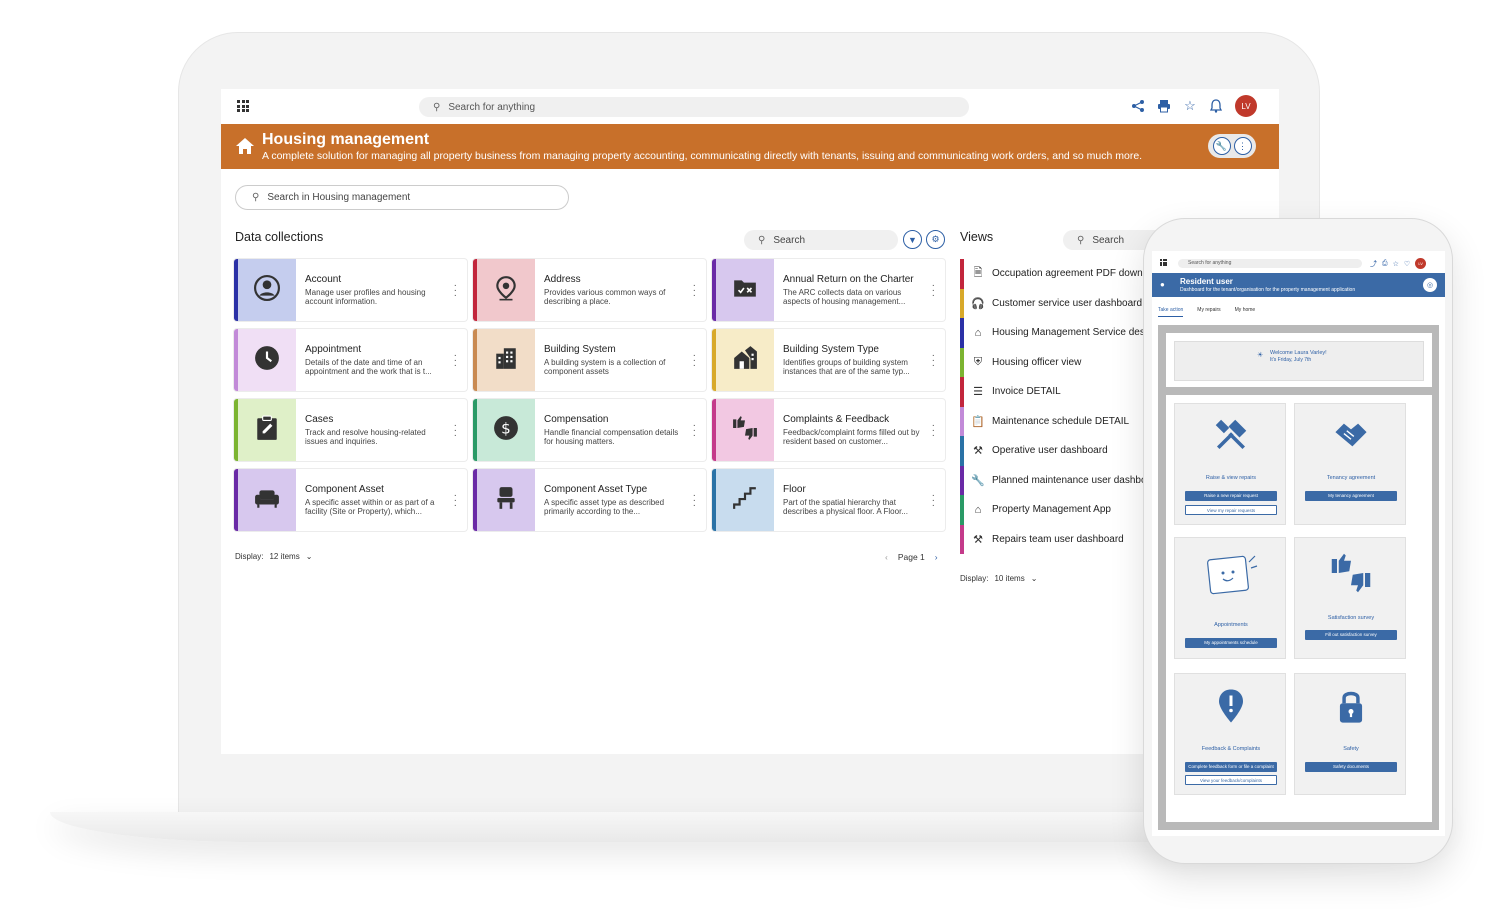  What do you see at coordinates (1216, 106) in the screenshot?
I see `bell-icon` at bounding box center [1216, 106].